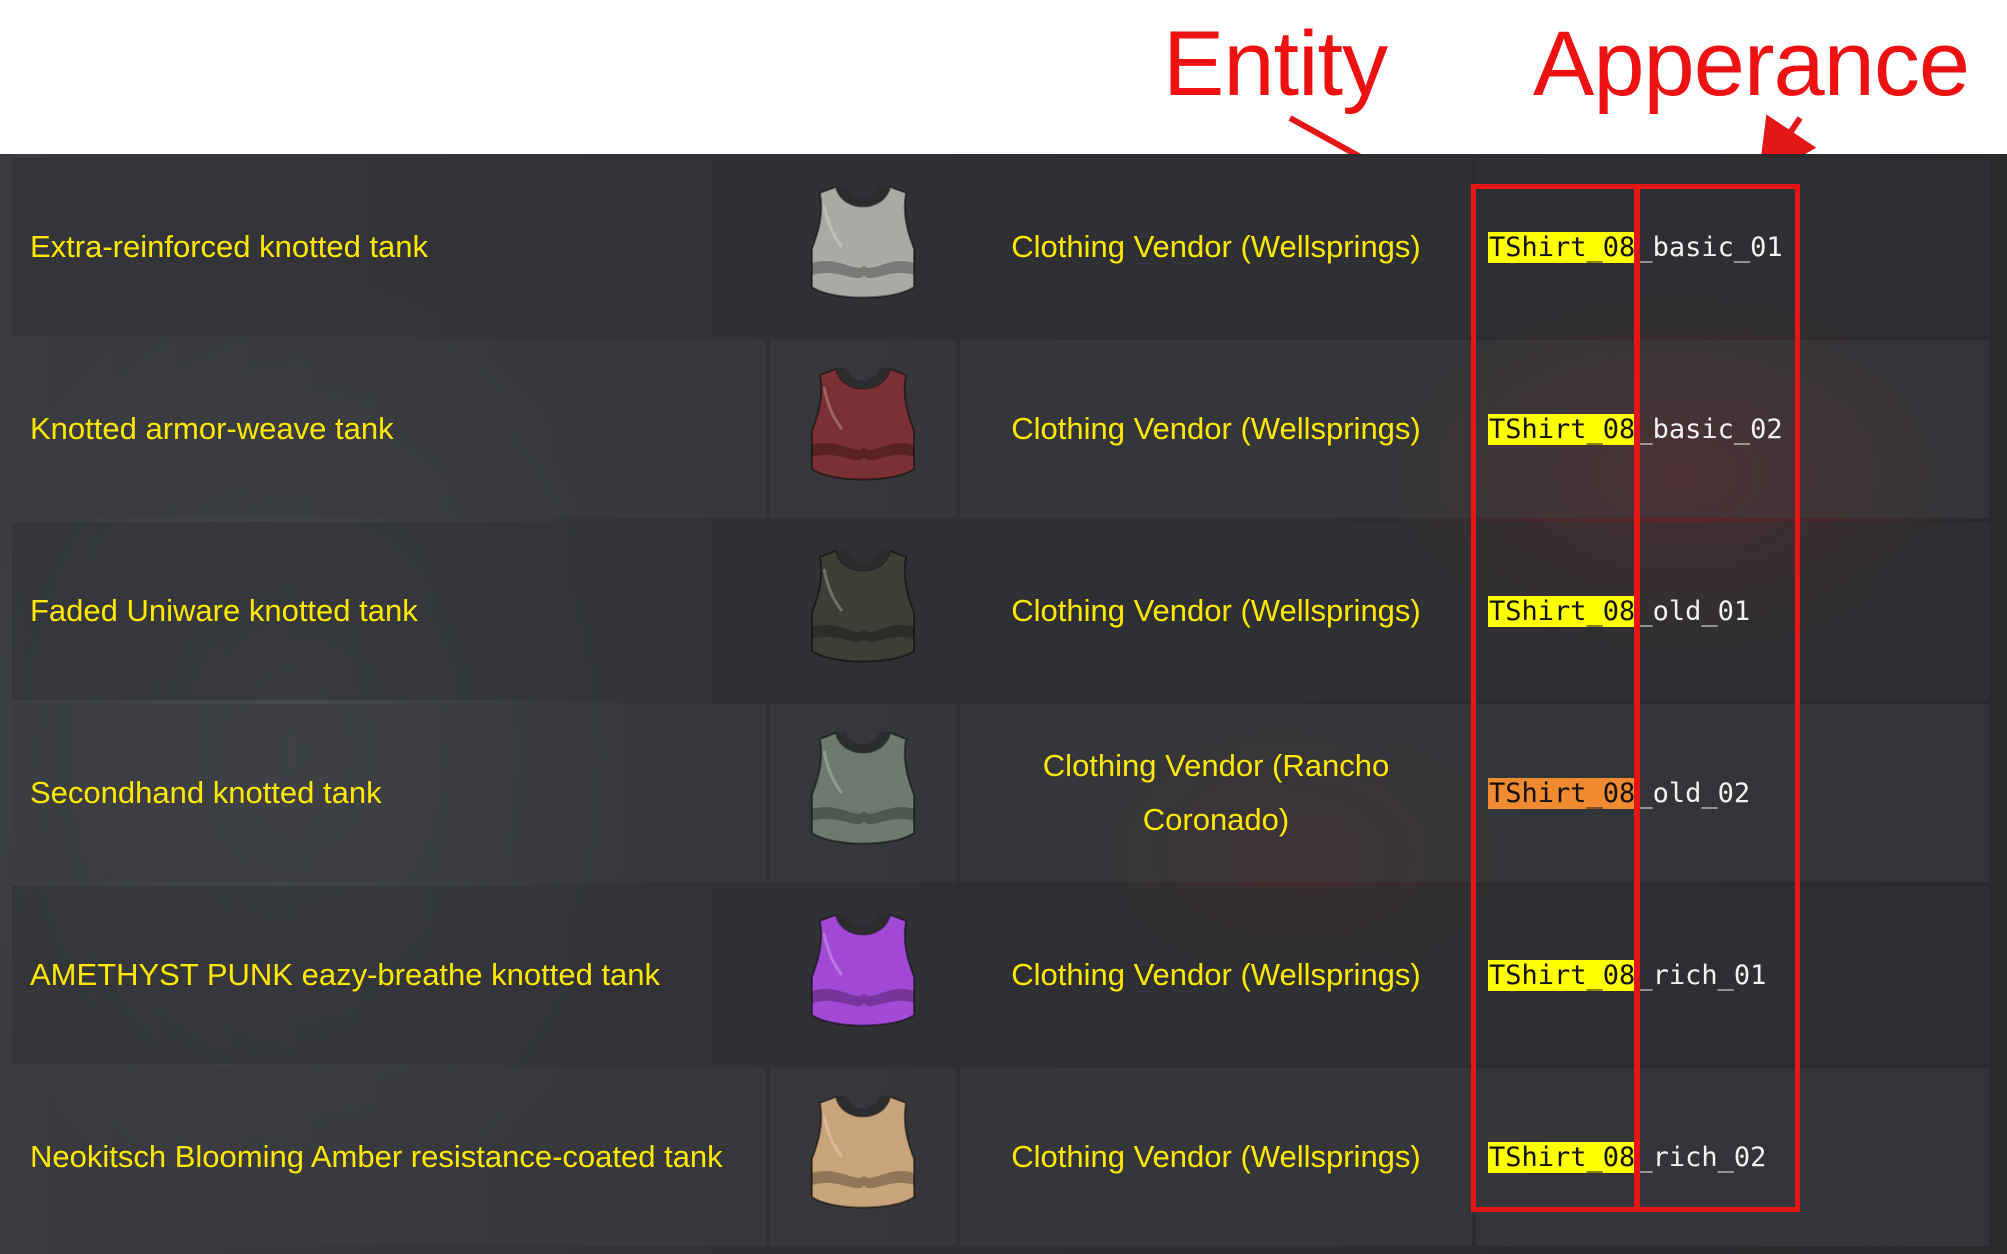  What do you see at coordinates (1555, 698) in the screenshot?
I see `entity-highlight-box` at bounding box center [1555, 698].